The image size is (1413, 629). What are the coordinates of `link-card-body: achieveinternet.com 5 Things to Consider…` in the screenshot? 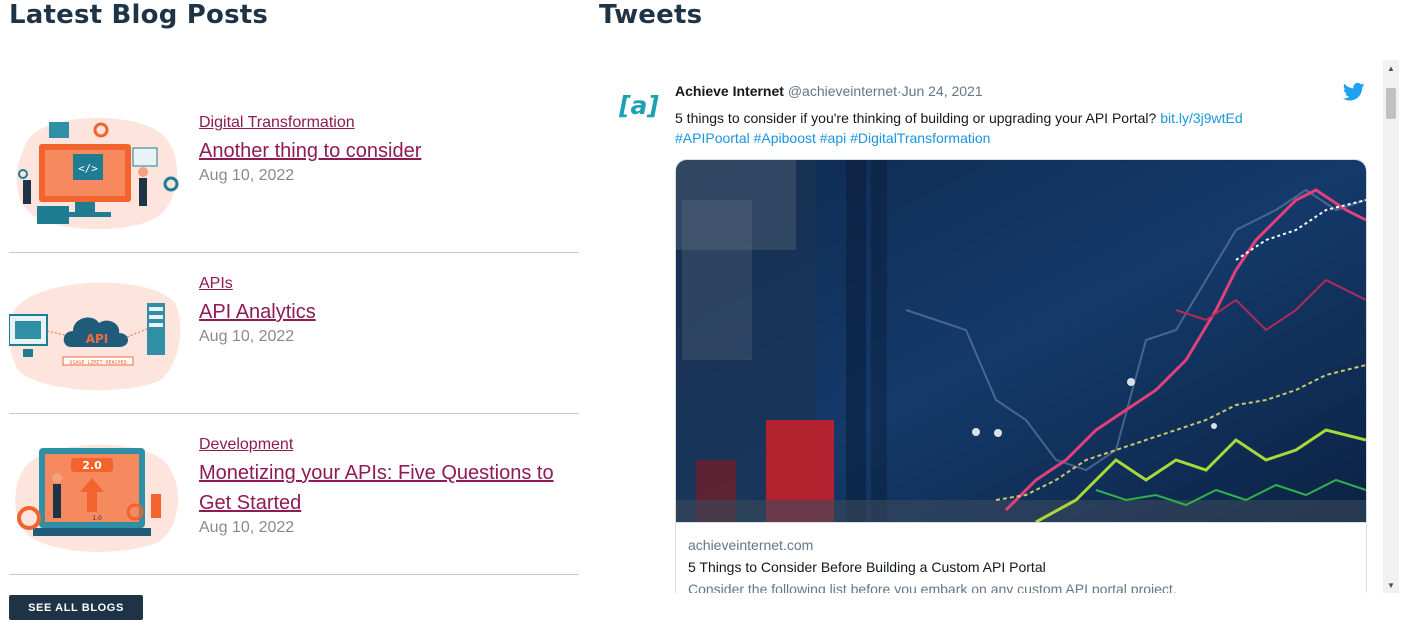 It's located at (1021, 557).